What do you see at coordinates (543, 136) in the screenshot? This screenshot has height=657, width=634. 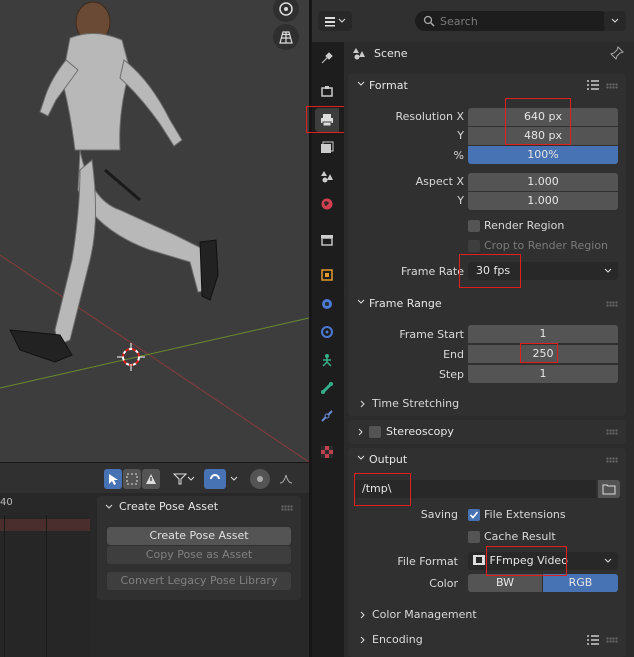 I see `resolution-y-field: 480 px` at bounding box center [543, 136].